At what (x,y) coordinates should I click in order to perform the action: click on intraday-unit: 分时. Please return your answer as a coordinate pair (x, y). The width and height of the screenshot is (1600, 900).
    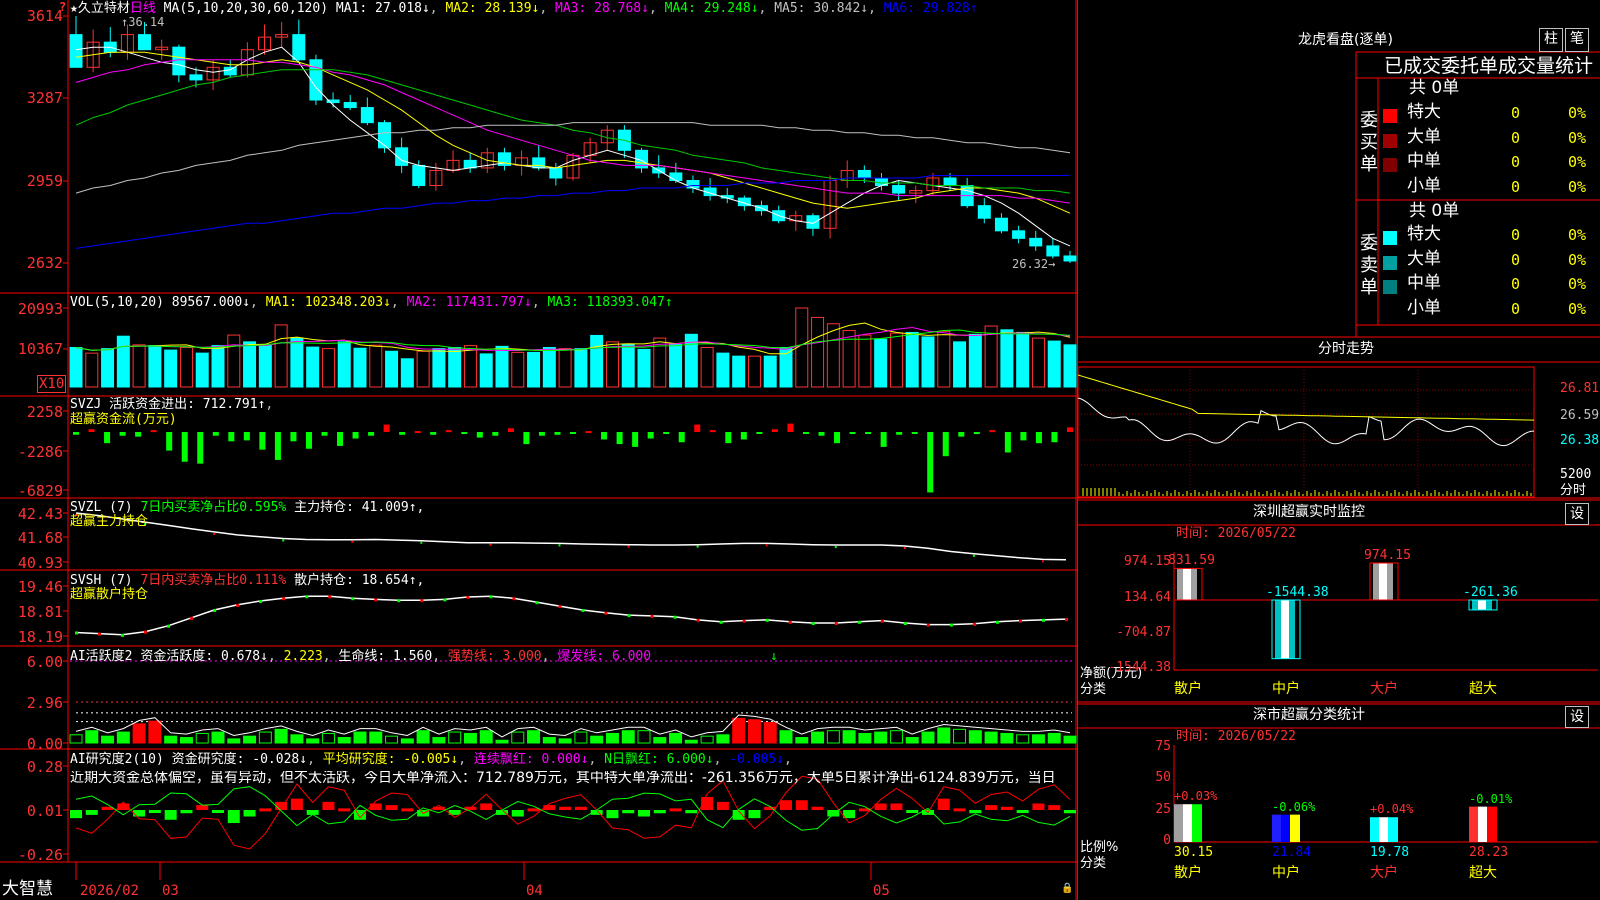
    Looking at the image, I should click on (1573, 490).